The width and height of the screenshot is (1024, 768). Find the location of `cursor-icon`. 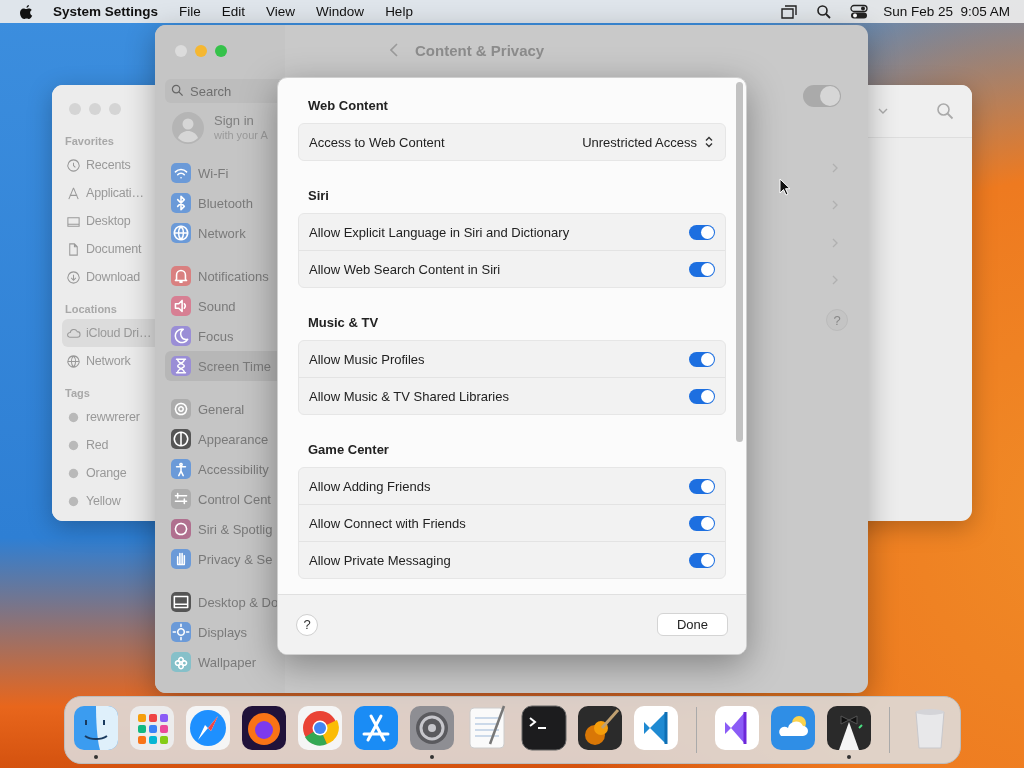

cursor-icon is located at coordinates (785, 187).